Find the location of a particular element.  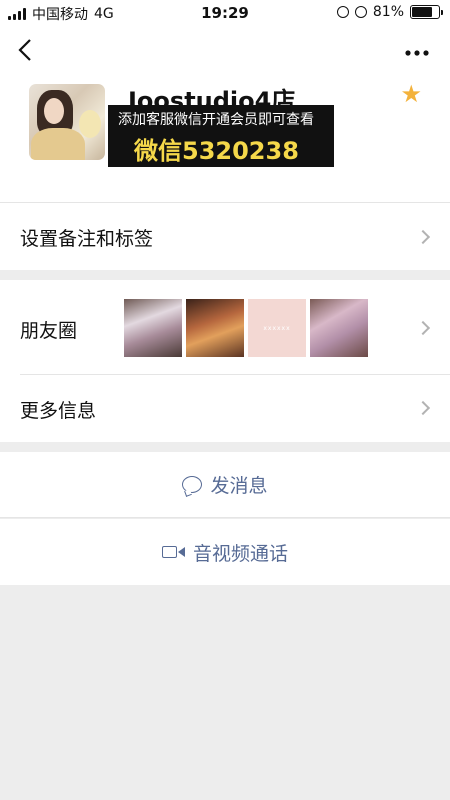

moments-row: 朋友圈 xxxxxx is located at coordinates (225, 327).